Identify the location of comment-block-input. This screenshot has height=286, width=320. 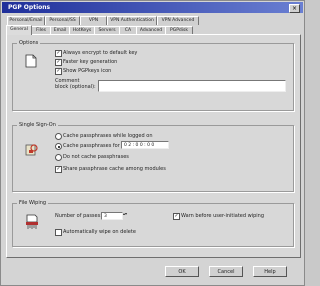
(192, 86).